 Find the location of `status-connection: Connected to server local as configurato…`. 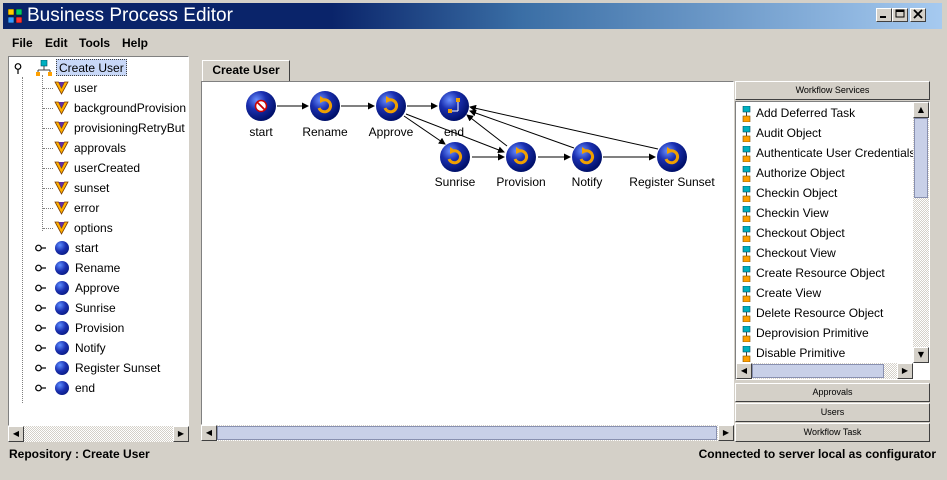

status-connection: Connected to server local as configurato… is located at coordinates (817, 454).